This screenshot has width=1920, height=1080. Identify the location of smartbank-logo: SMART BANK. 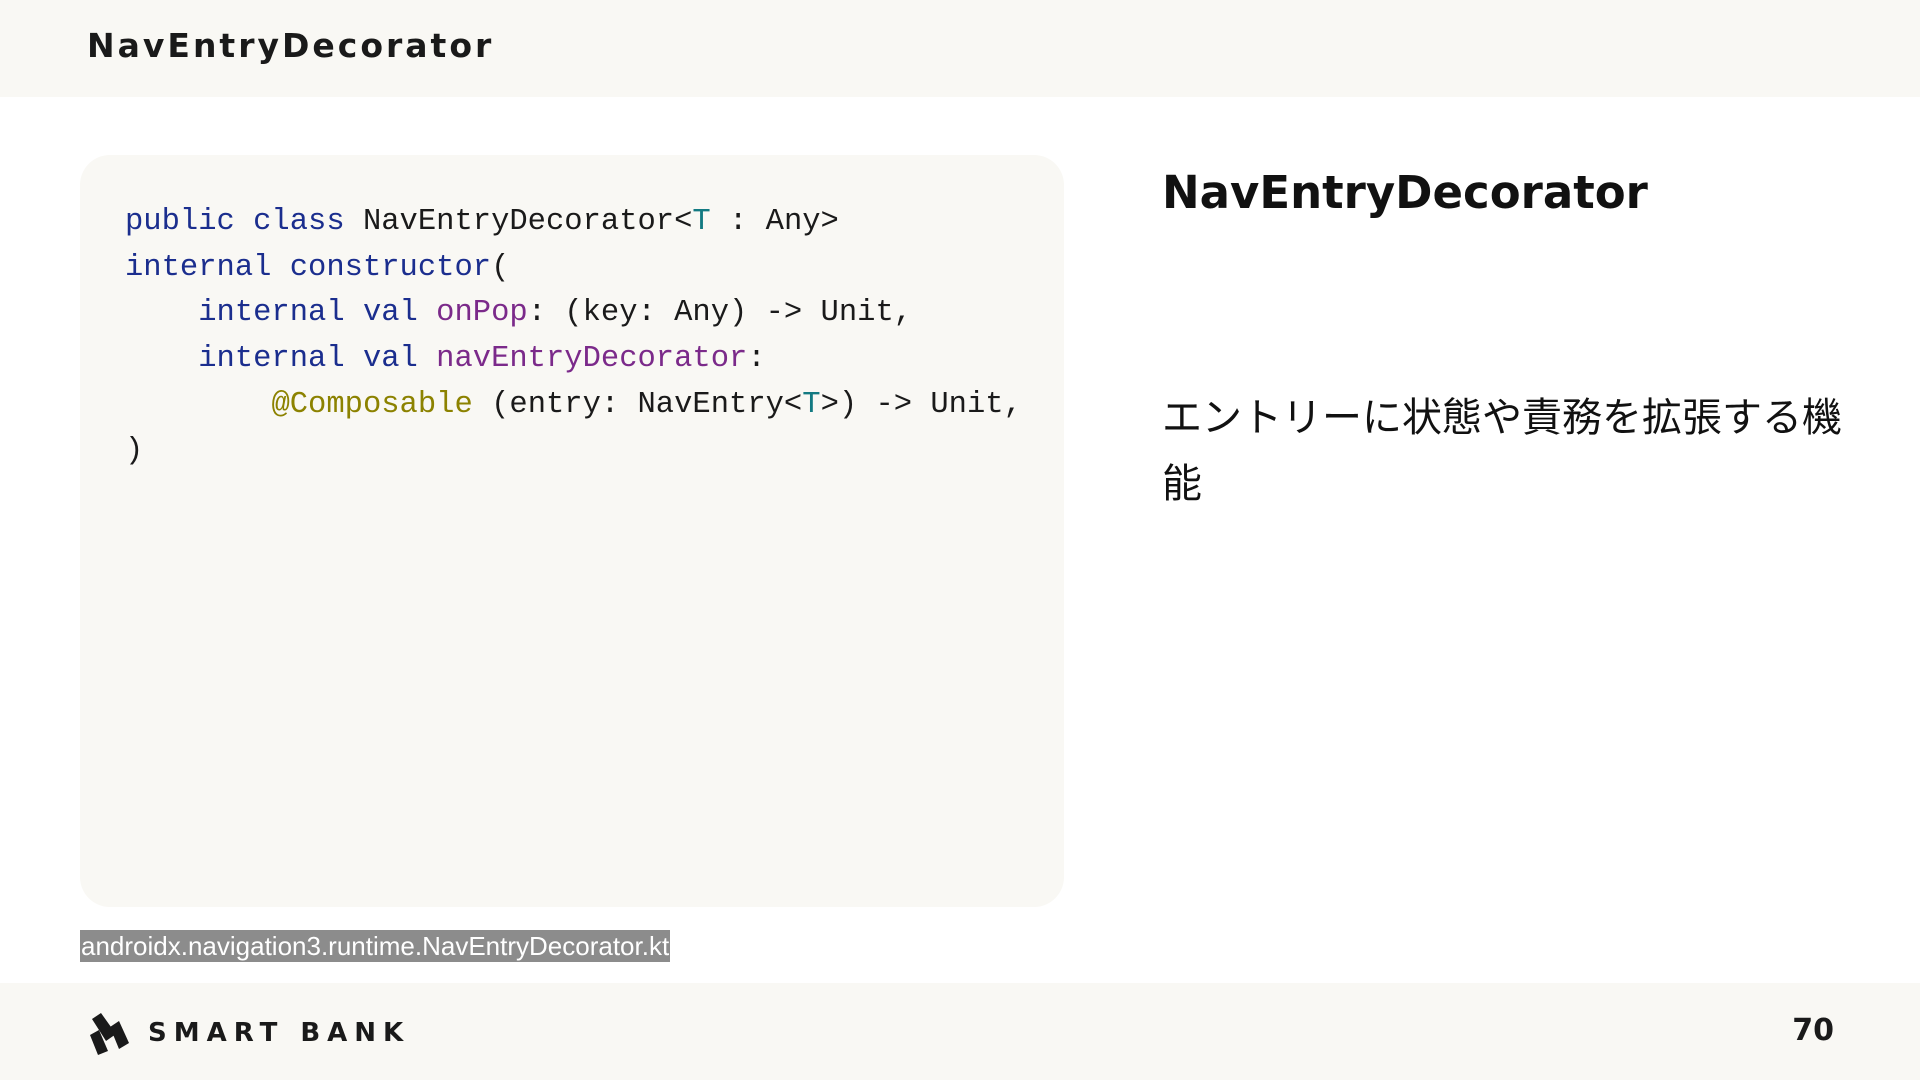
(249, 1033).